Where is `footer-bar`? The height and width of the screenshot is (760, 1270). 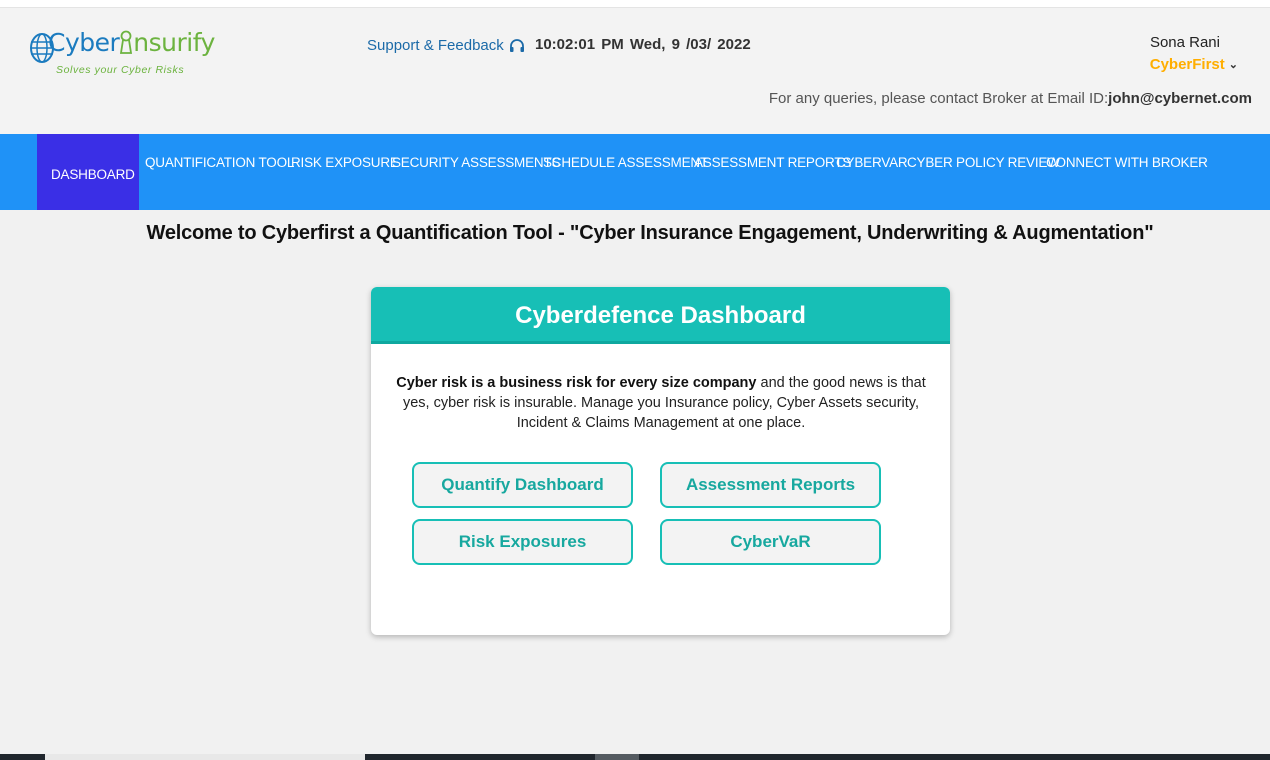
footer-bar is located at coordinates (635, 757).